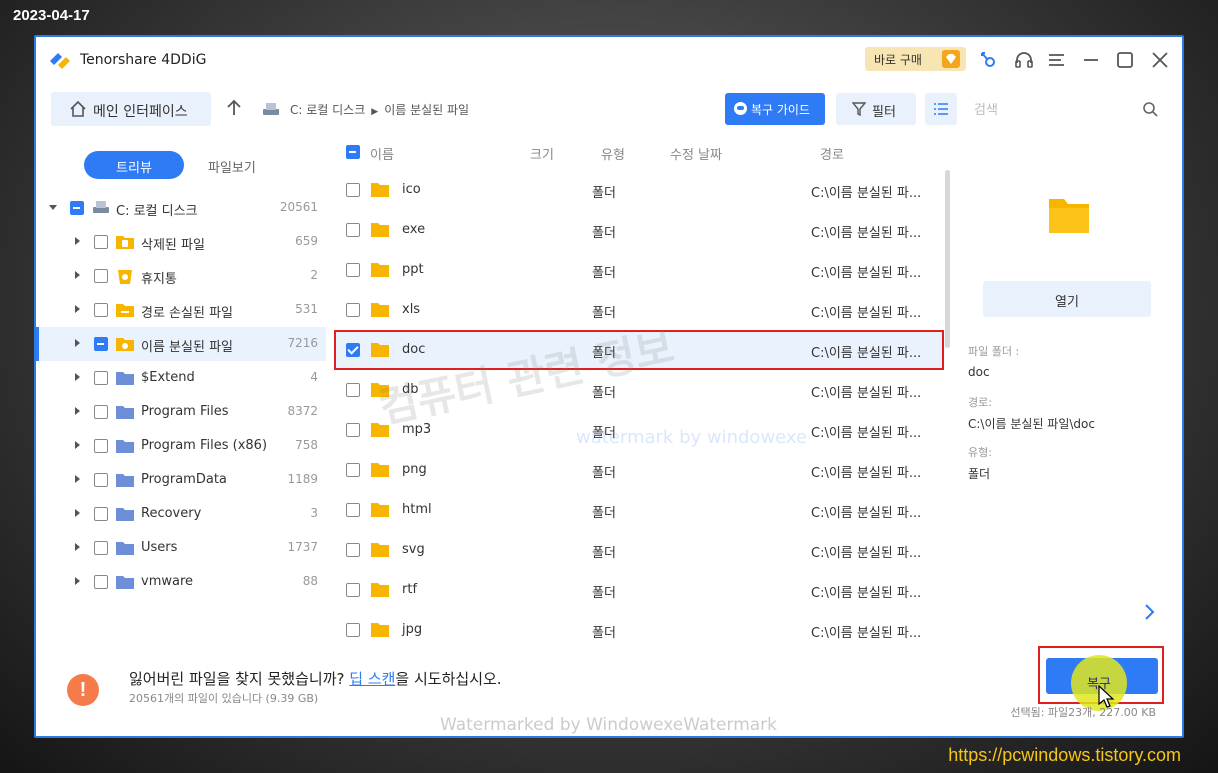 This screenshot has width=1218, height=773. What do you see at coordinates (302, 547) in the screenshot?
I see `tree-item-count: 1737` at bounding box center [302, 547].